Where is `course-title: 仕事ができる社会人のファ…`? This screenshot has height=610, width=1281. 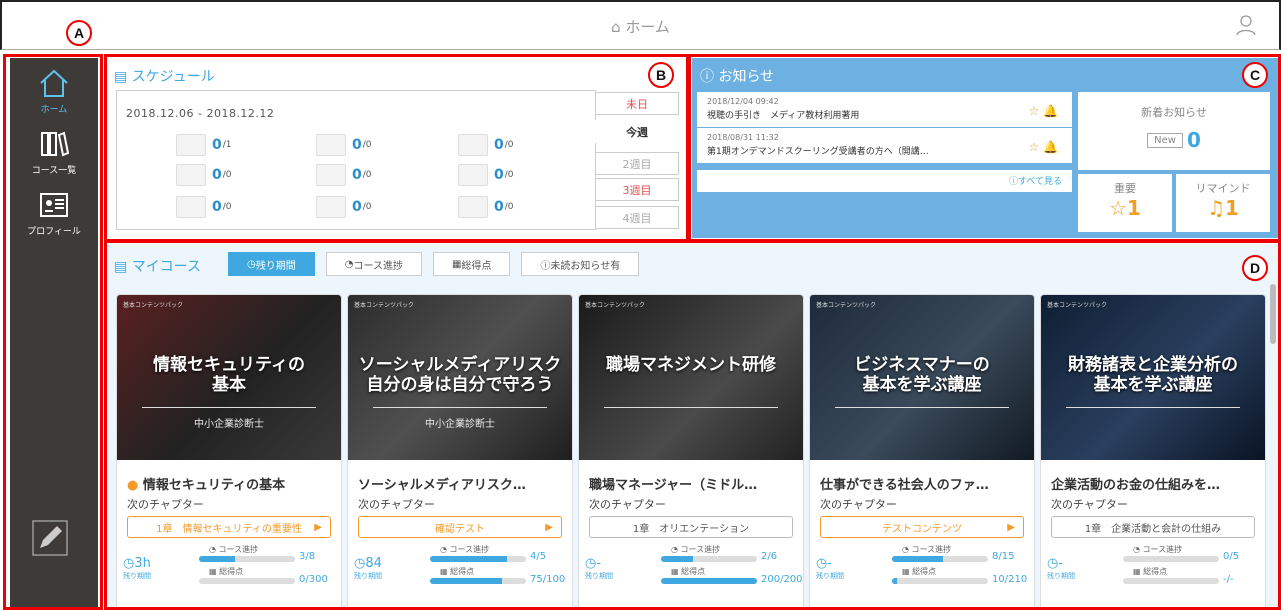 course-title: 仕事ができる社会人のファ… is located at coordinates (927, 483).